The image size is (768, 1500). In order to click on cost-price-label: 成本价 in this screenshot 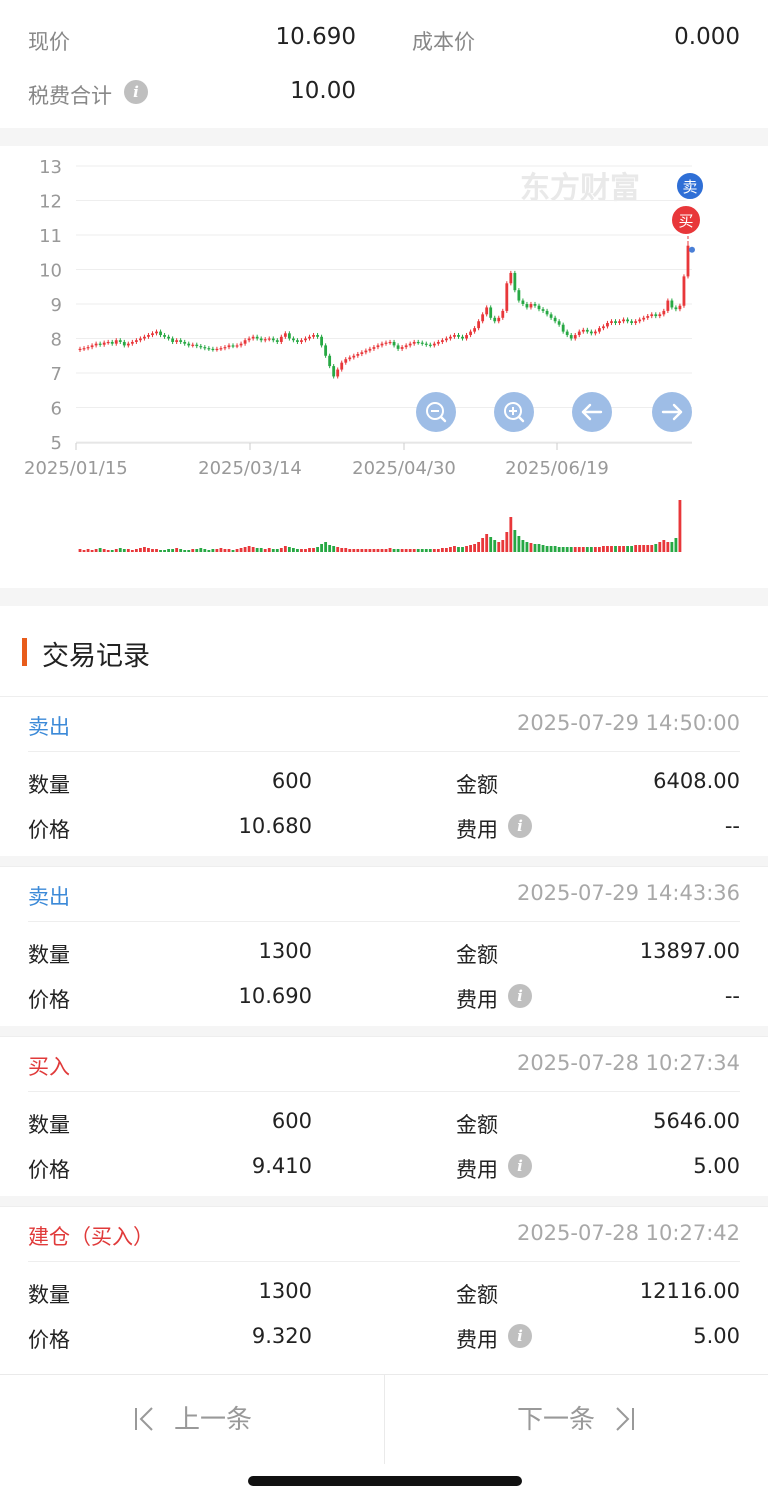, I will do `click(443, 42)`.